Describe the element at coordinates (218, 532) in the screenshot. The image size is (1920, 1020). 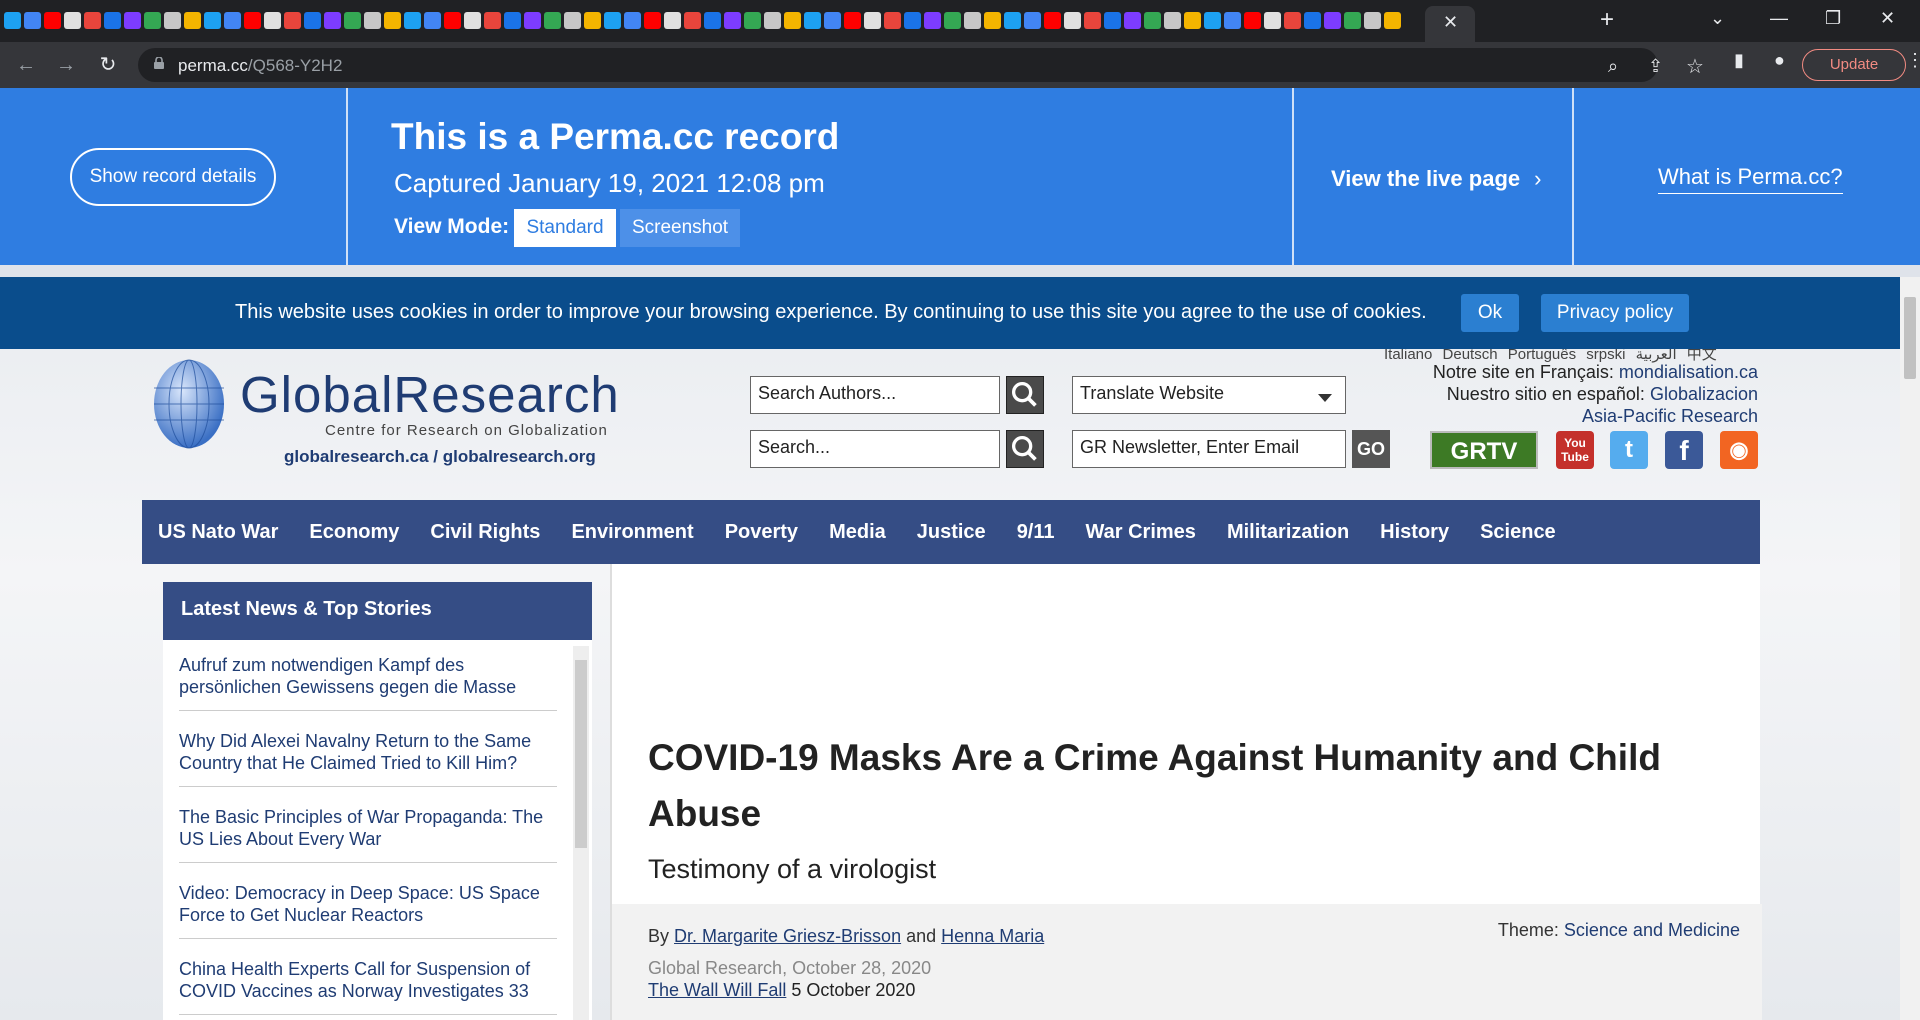
I see `nav-item: US Nato War` at that location.